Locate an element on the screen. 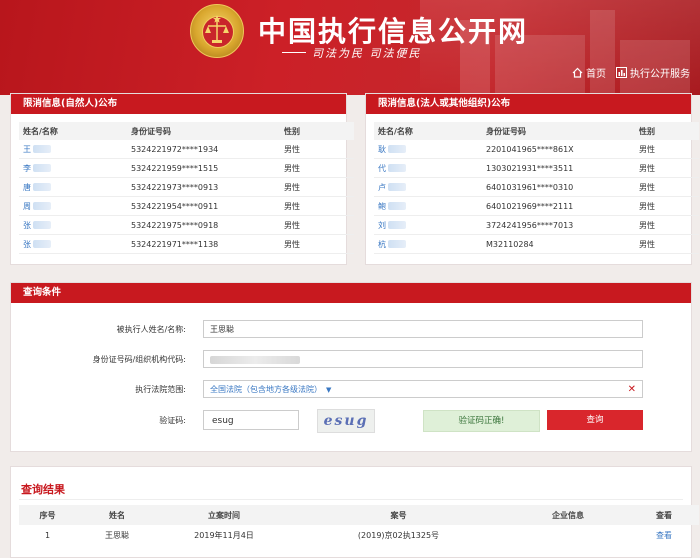  name-text: 王 is located at coordinates (27, 149).